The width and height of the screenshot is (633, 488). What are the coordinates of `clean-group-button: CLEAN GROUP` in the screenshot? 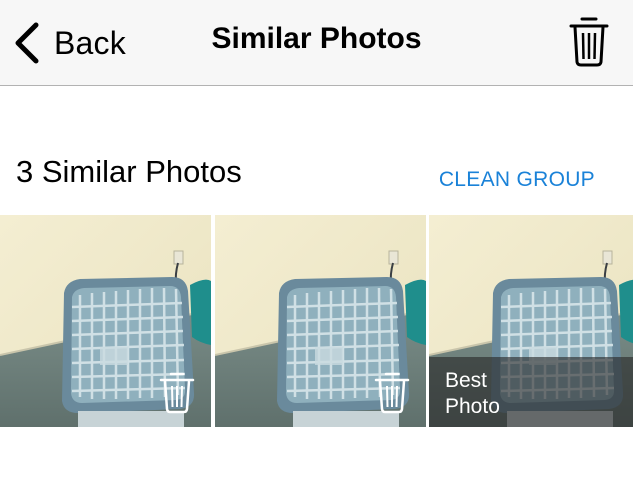 It's located at (517, 180).